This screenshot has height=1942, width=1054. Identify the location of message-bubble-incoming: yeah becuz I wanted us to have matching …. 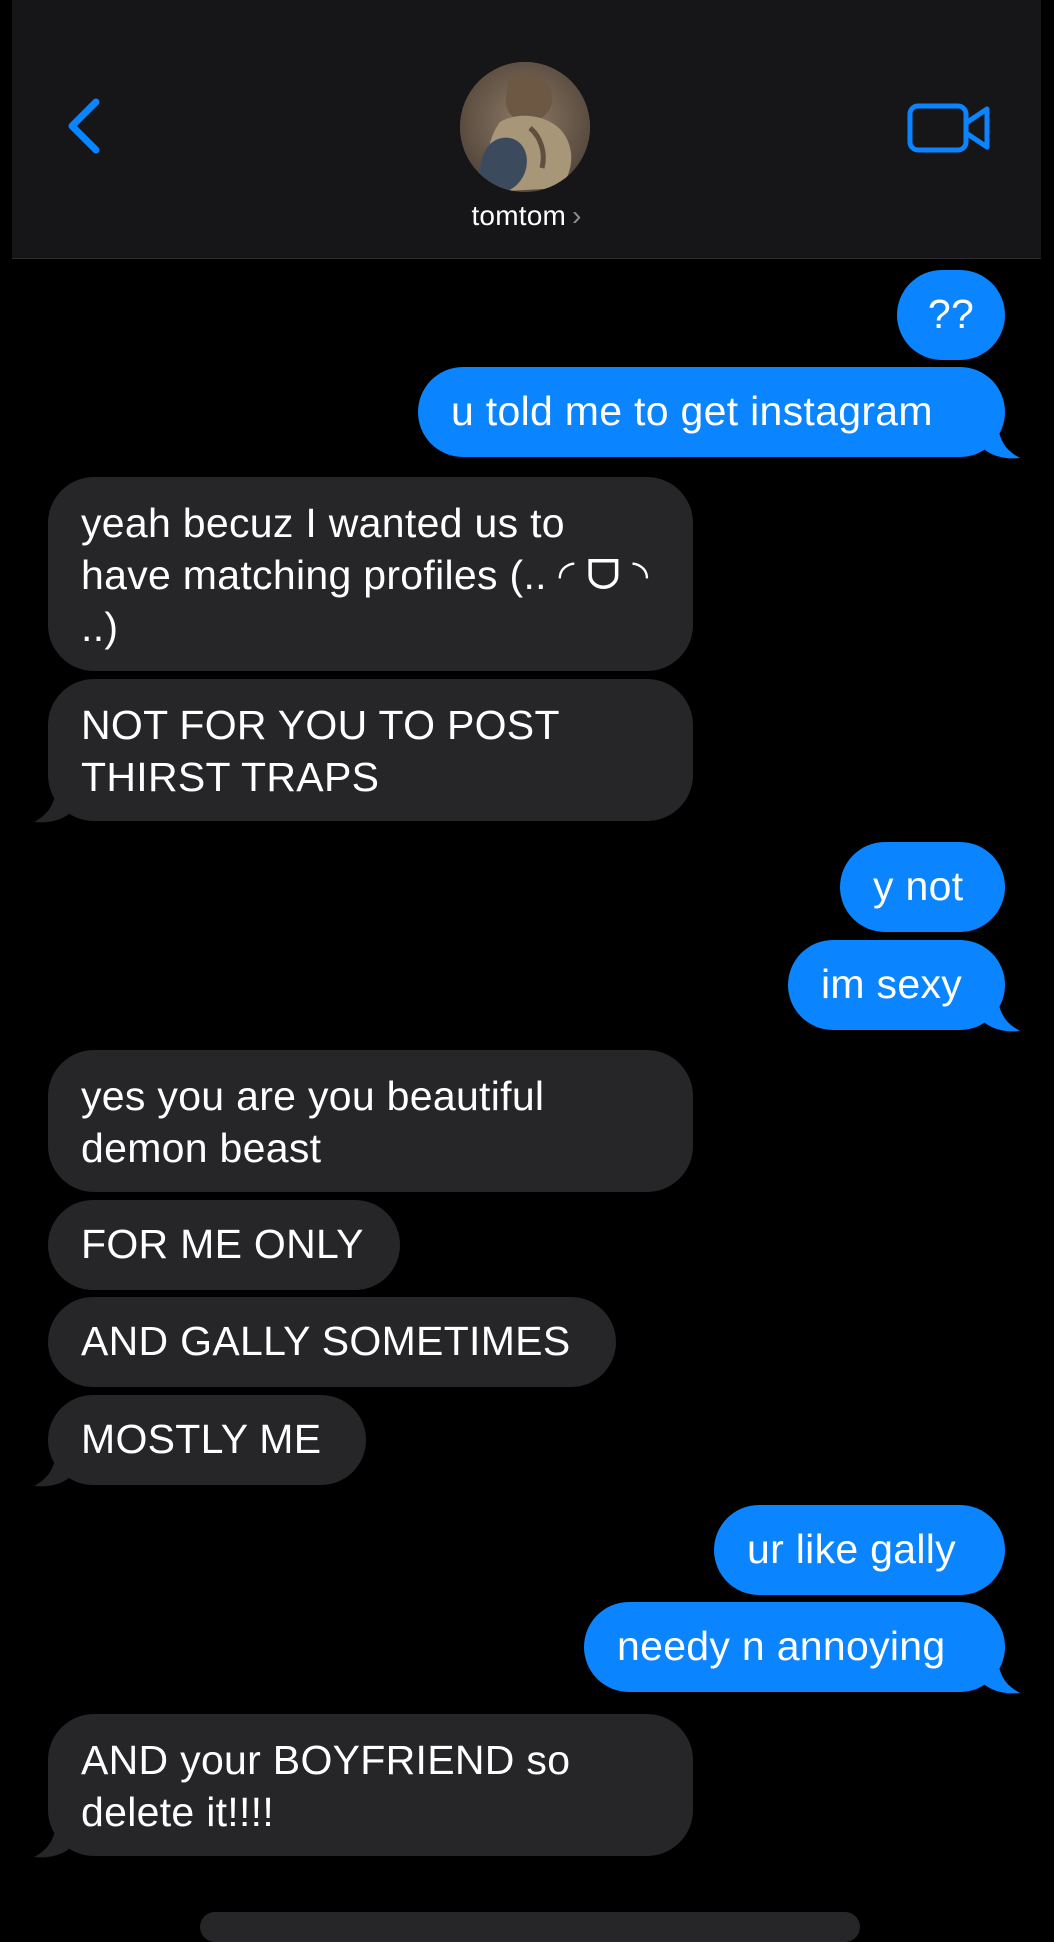
(370, 574).